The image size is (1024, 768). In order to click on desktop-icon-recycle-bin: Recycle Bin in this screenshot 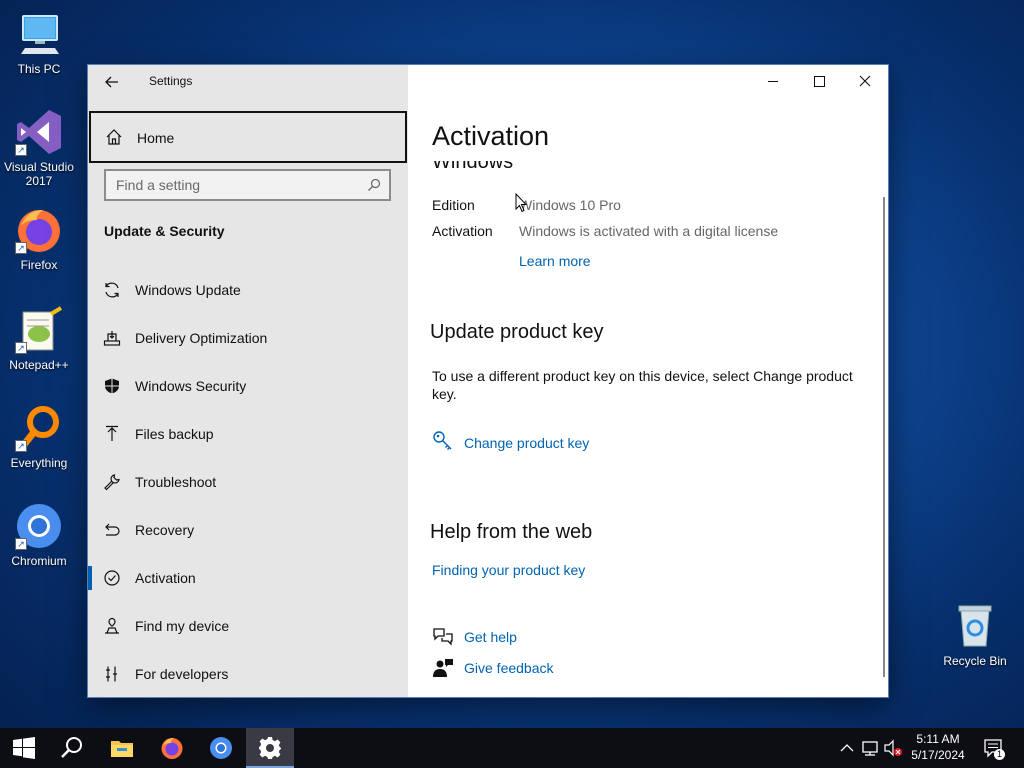, I will do `click(975, 635)`.